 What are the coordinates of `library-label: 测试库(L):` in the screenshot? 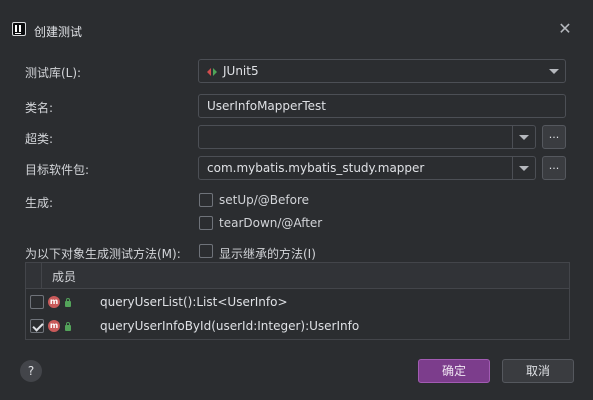 It's located at (53, 73).